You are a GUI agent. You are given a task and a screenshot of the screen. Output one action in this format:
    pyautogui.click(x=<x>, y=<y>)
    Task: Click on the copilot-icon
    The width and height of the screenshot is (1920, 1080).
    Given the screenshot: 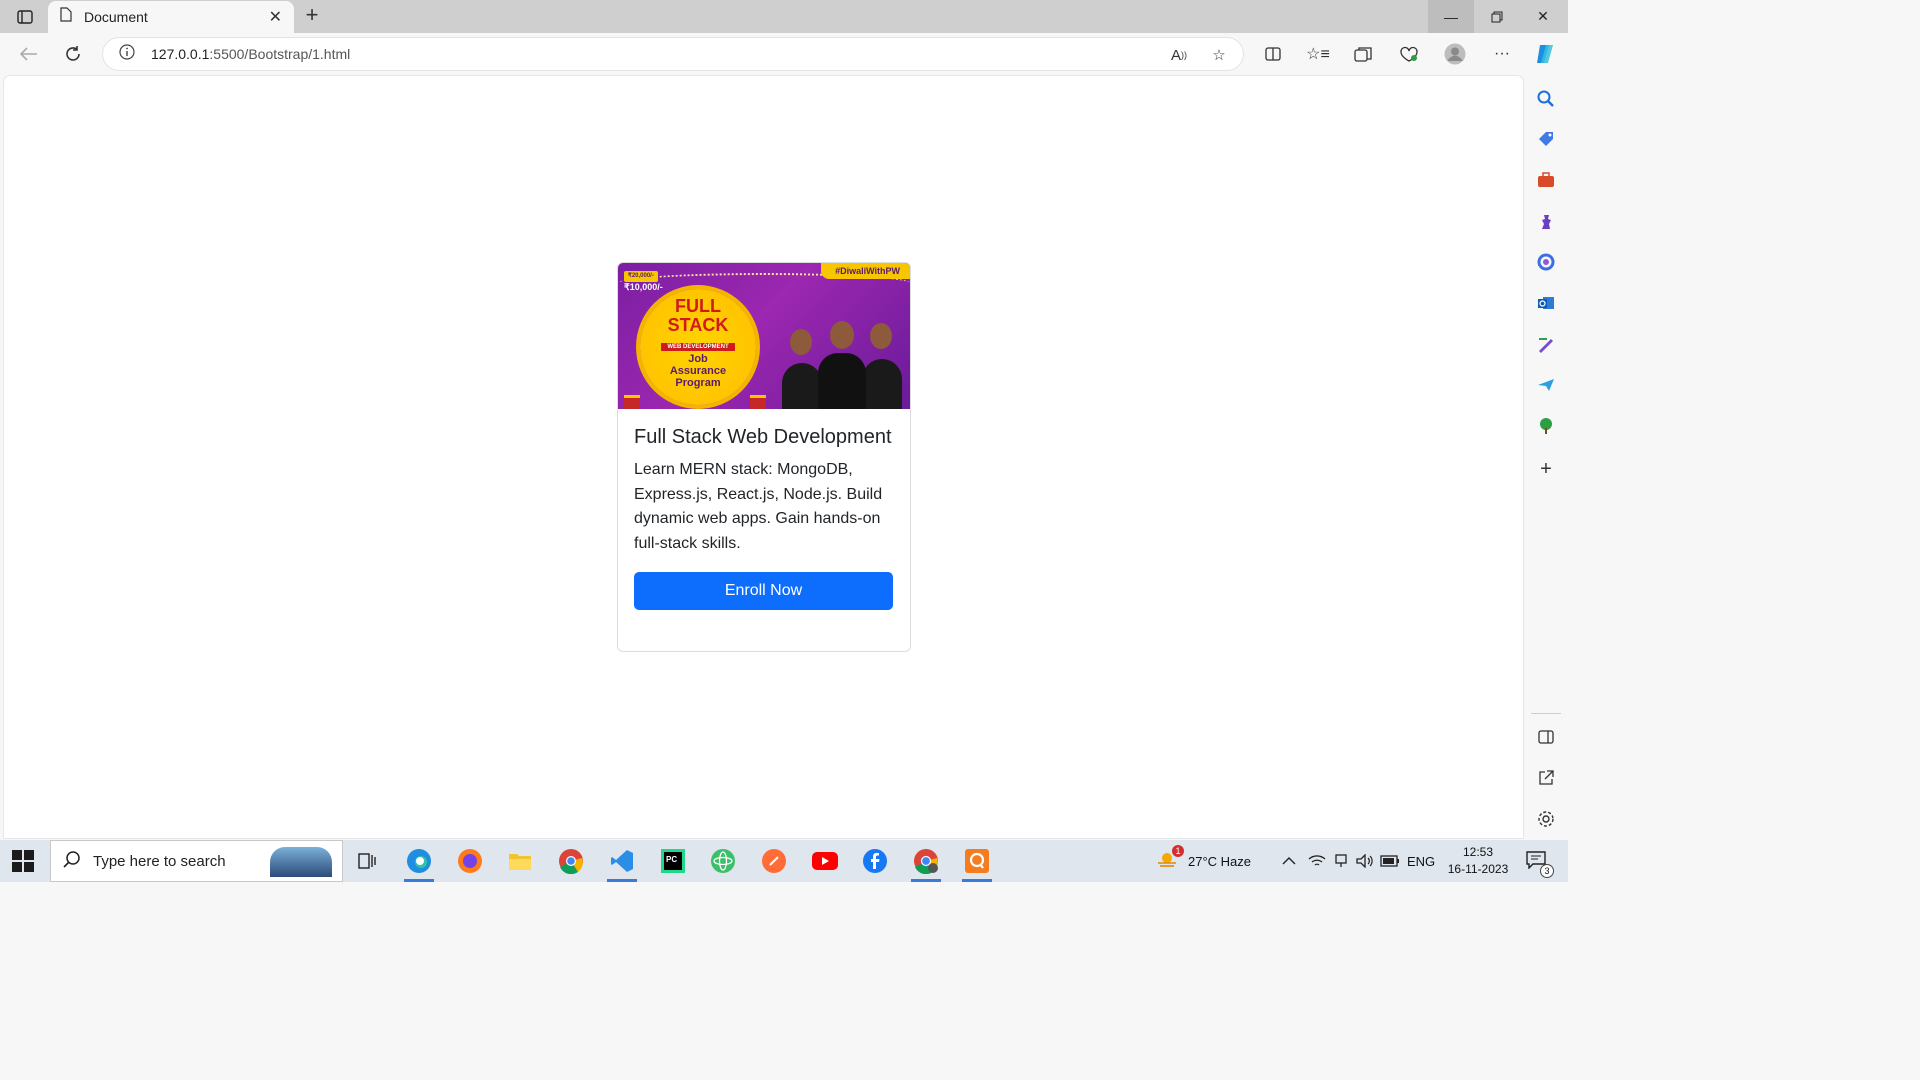 What is the action you would take?
    pyautogui.click(x=1545, y=54)
    